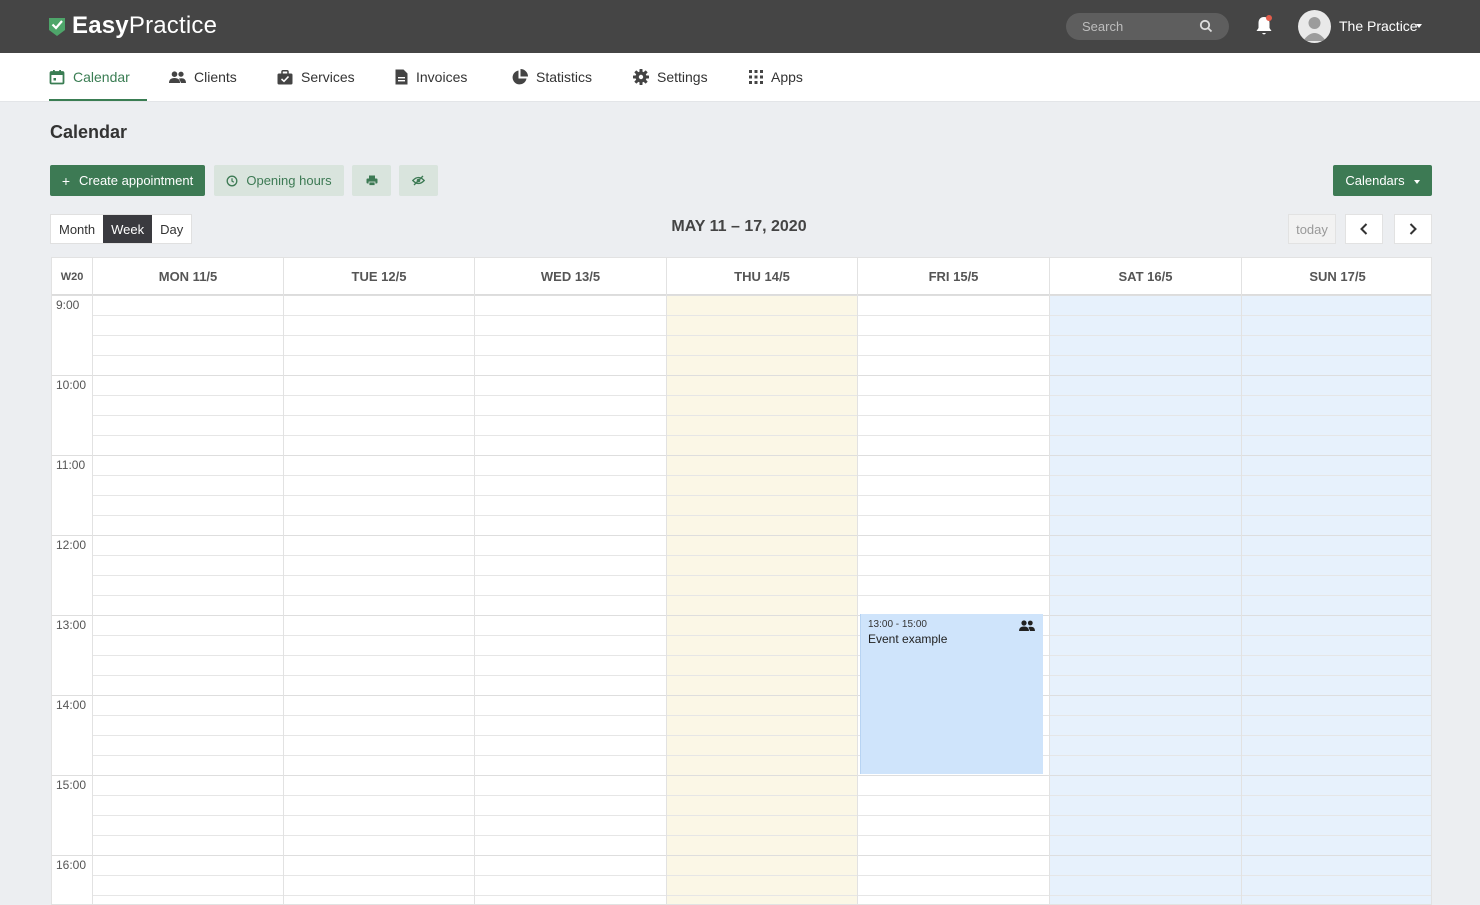 This screenshot has height=905, width=1480. What do you see at coordinates (57, 27) in the screenshot?
I see `logo-check-icon` at bounding box center [57, 27].